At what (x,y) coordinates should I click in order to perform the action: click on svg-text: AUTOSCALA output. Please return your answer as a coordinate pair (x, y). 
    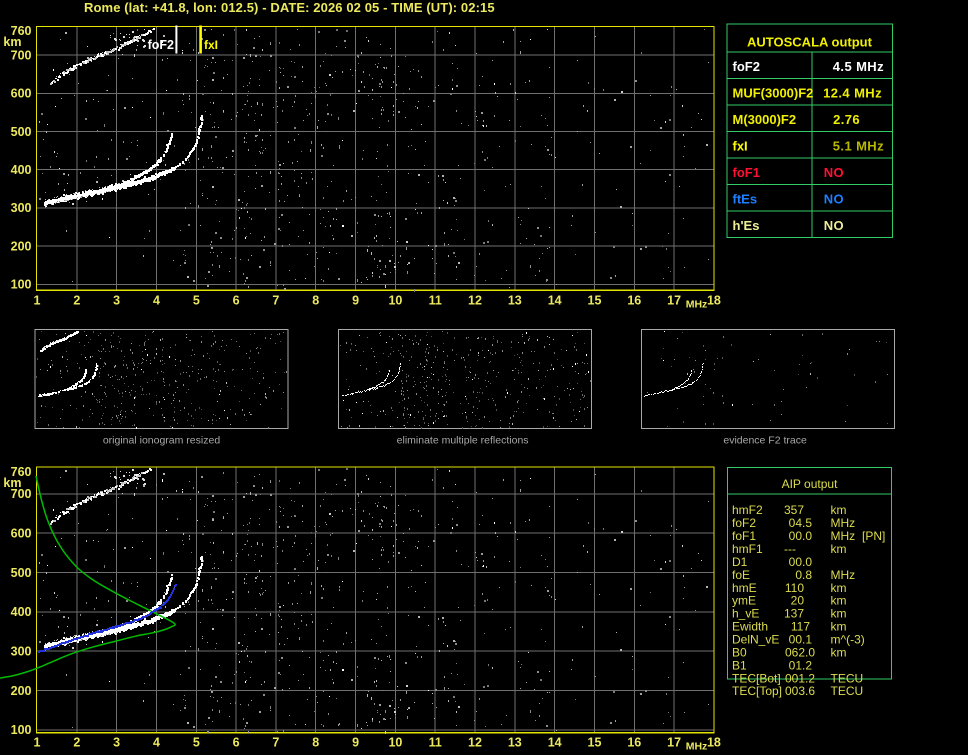
    Looking at the image, I should click on (810, 42).